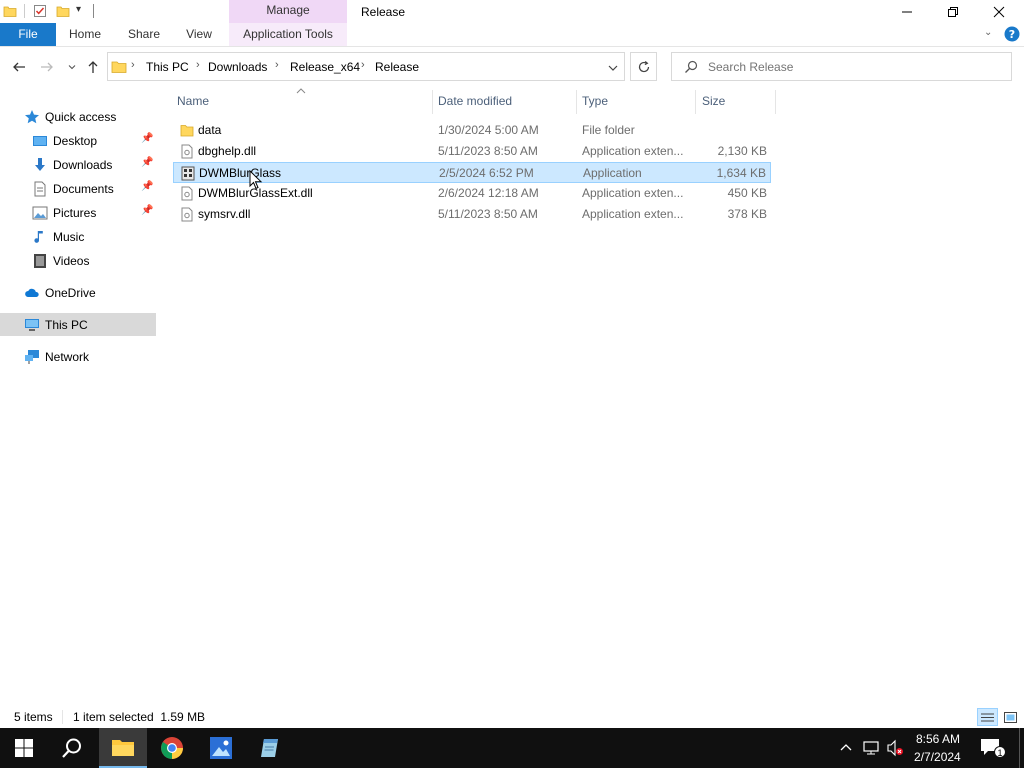  I want to click on search-input, so click(853, 67).